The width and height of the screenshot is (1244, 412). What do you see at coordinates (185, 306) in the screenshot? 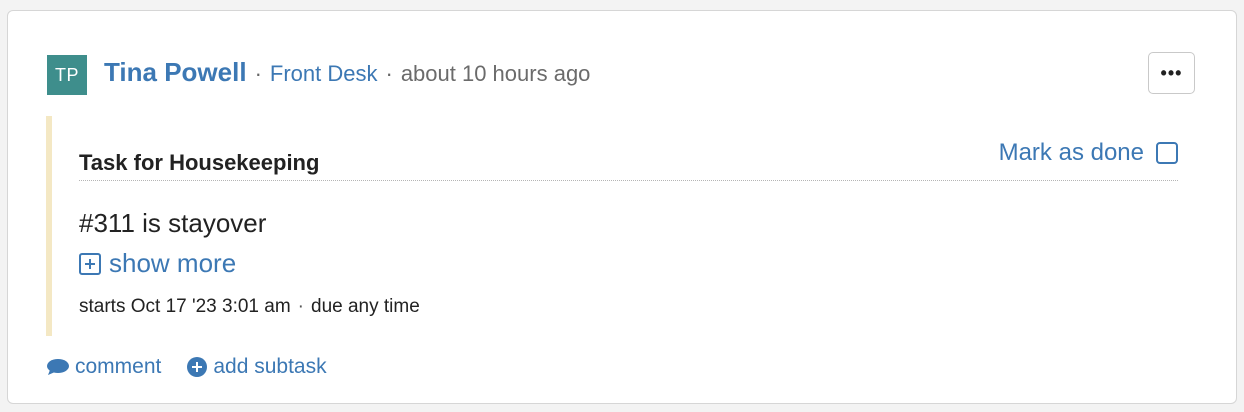
I see `start-date: starts Oct 17 '23 3:01 am` at bounding box center [185, 306].